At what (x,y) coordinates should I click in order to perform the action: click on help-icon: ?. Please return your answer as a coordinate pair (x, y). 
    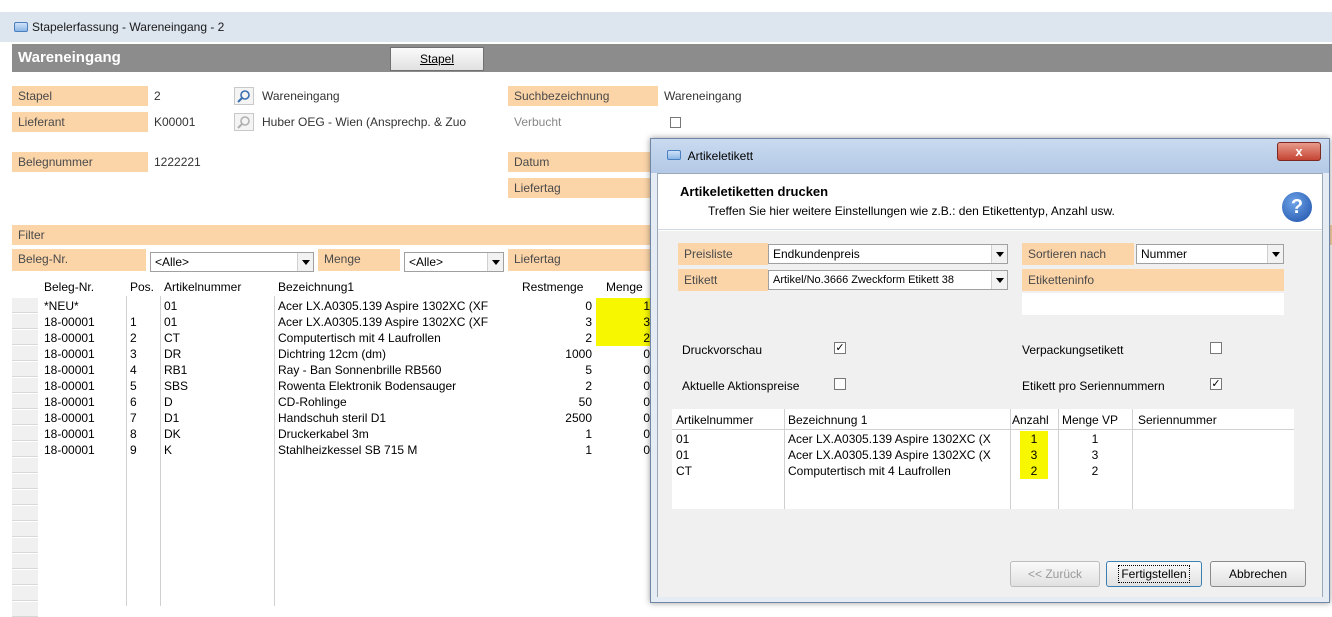
    Looking at the image, I should click on (1297, 207).